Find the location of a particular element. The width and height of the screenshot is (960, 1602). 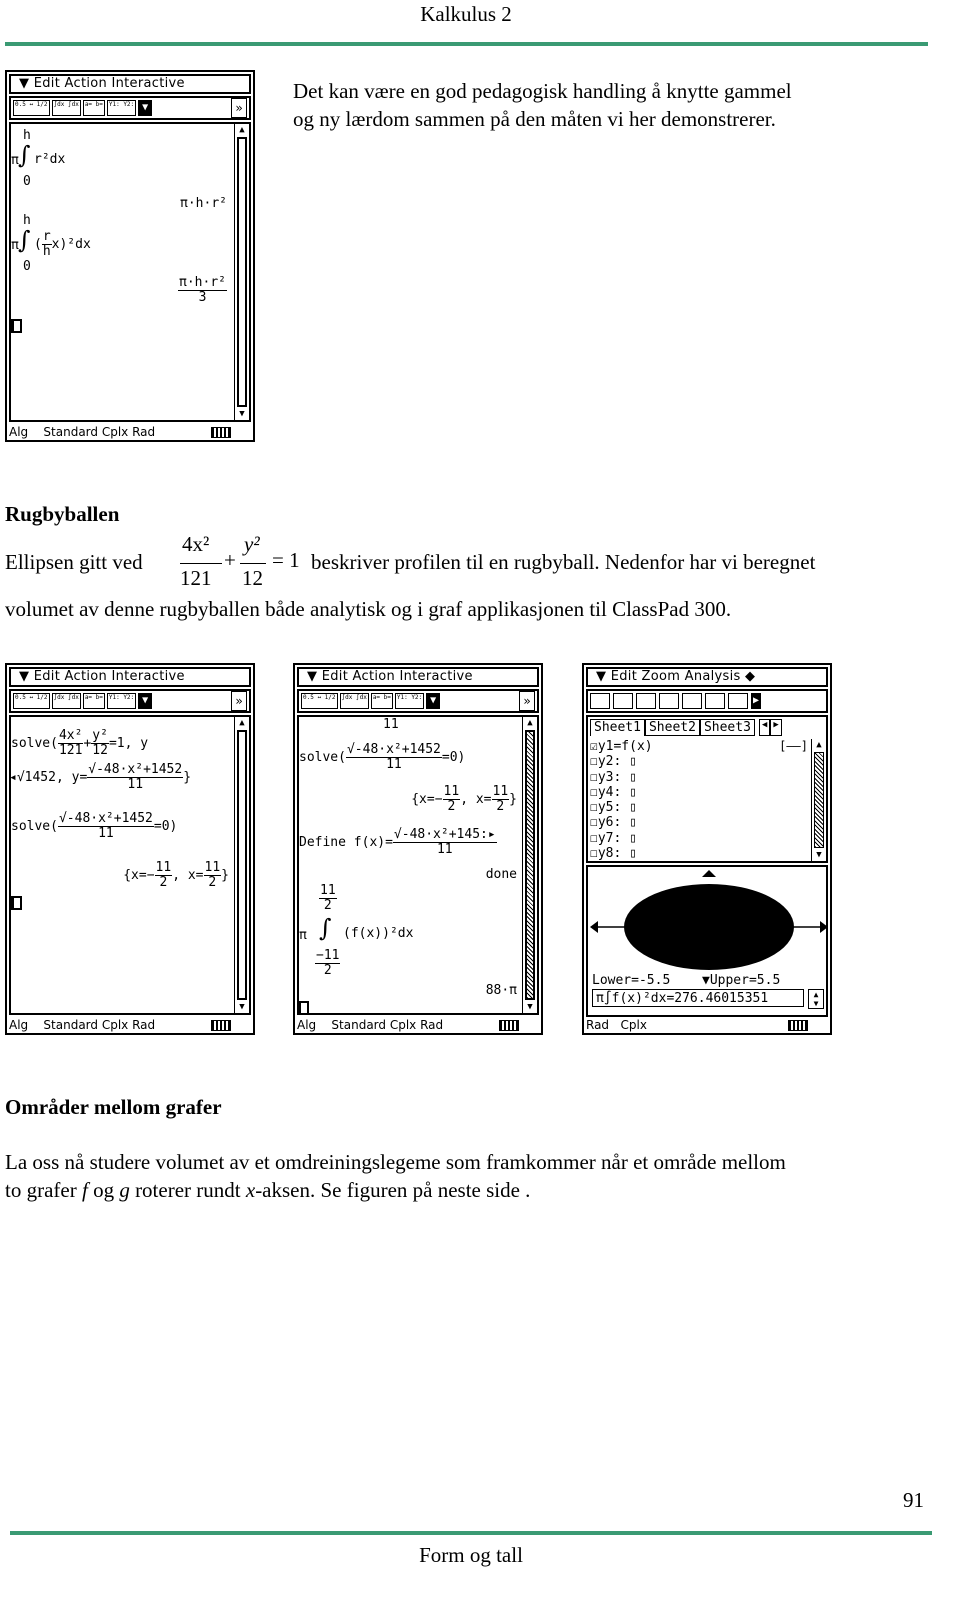

footer-rule is located at coordinates (471, 1533).